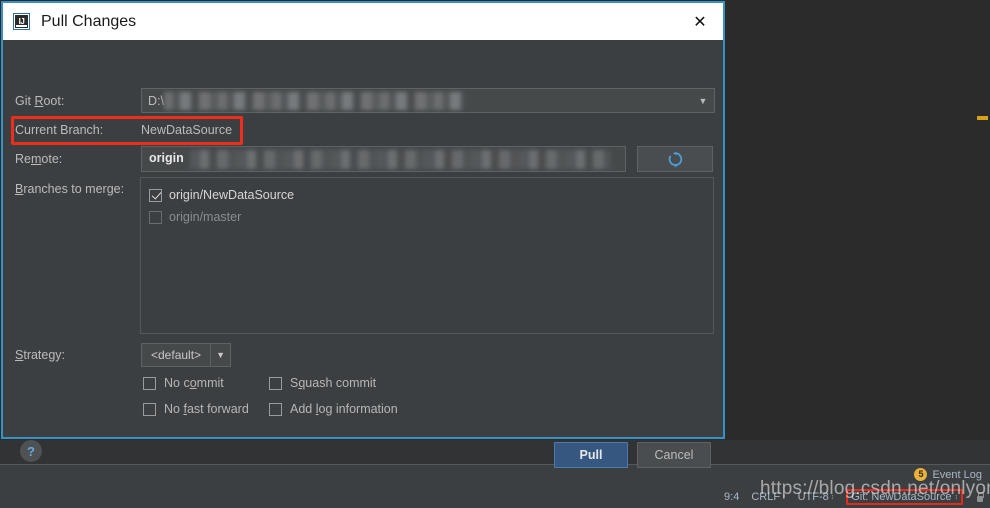  What do you see at coordinates (674, 455) in the screenshot?
I see `cancel-button: Cancel` at bounding box center [674, 455].